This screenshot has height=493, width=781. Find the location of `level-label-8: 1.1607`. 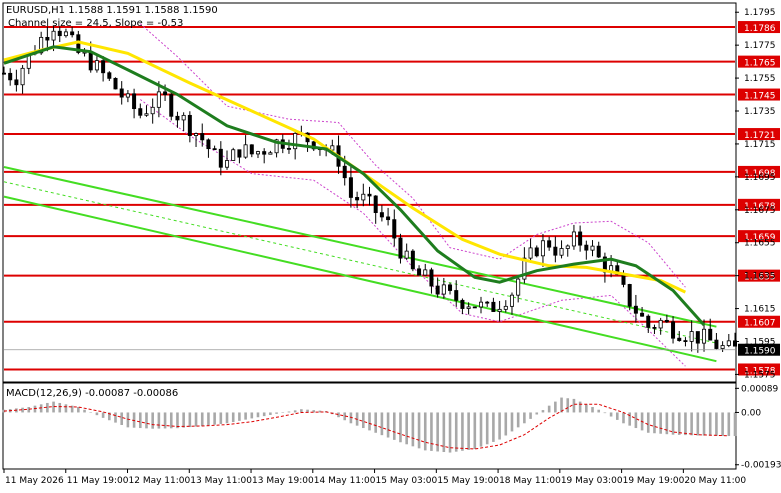

level-label-8: 1.1607 is located at coordinates (760, 324).